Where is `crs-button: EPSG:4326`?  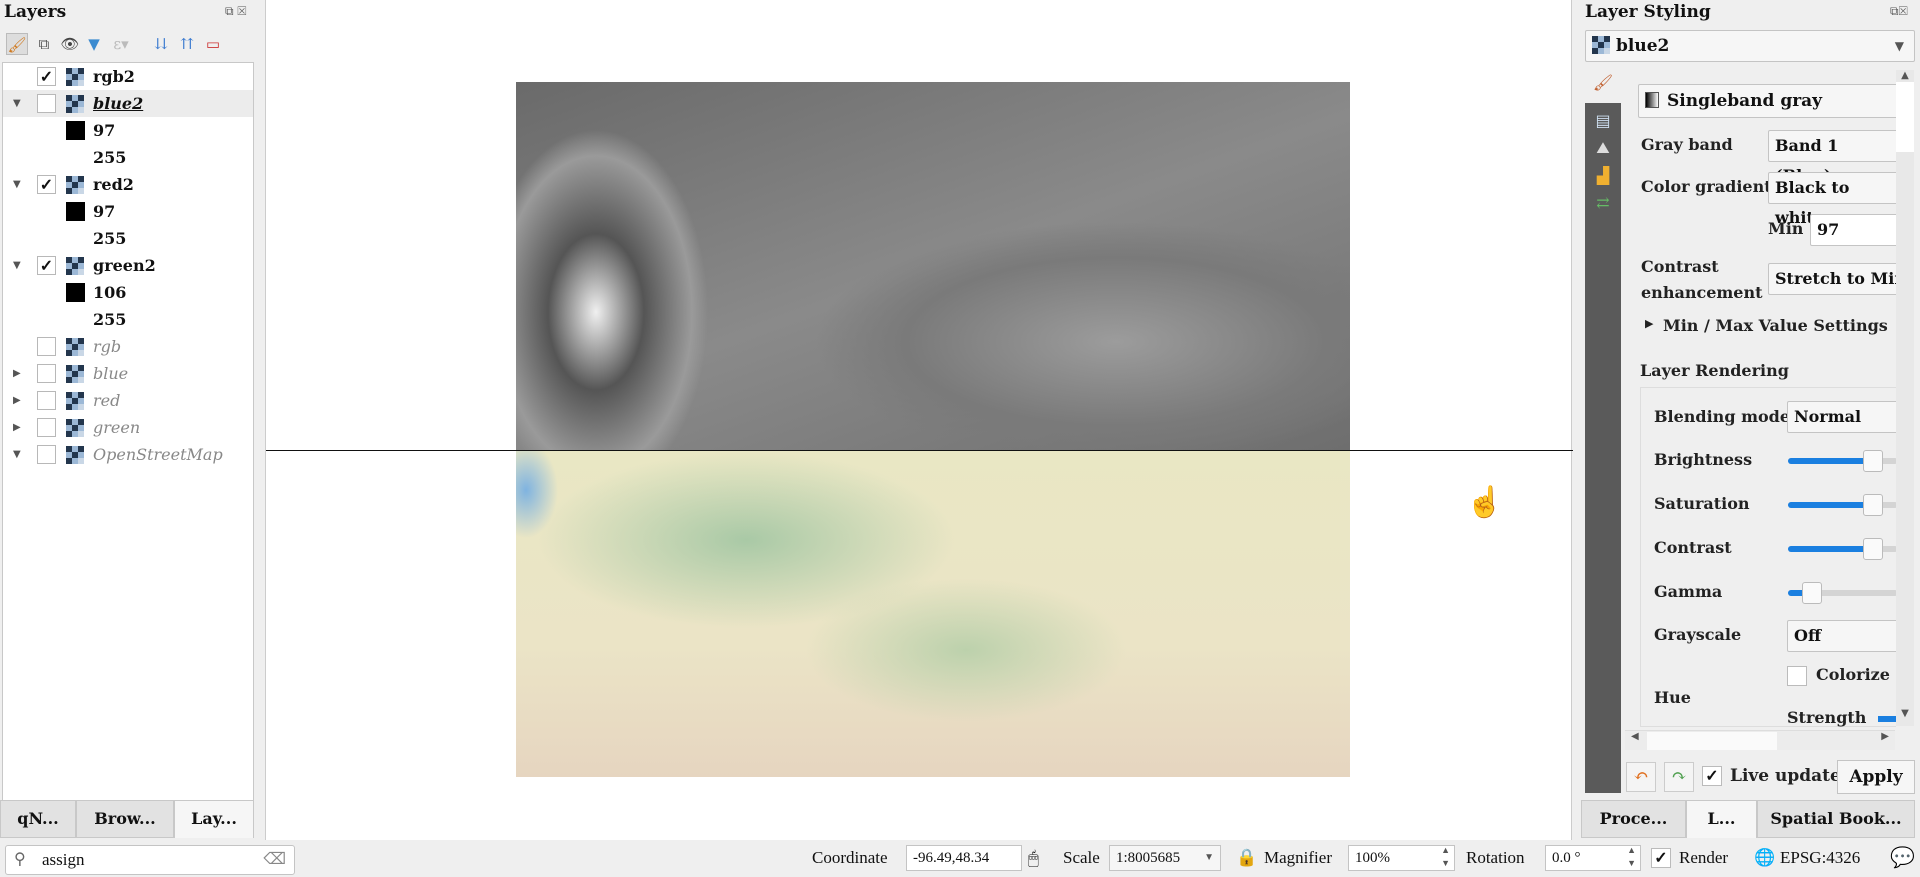
crs-button: EPSG:4326 is located at coordinates (1820, 858).